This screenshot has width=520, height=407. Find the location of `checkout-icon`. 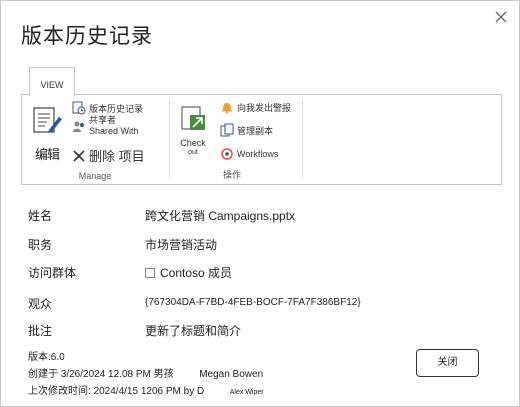

checkout-icon is located at coordinates (193, 118).